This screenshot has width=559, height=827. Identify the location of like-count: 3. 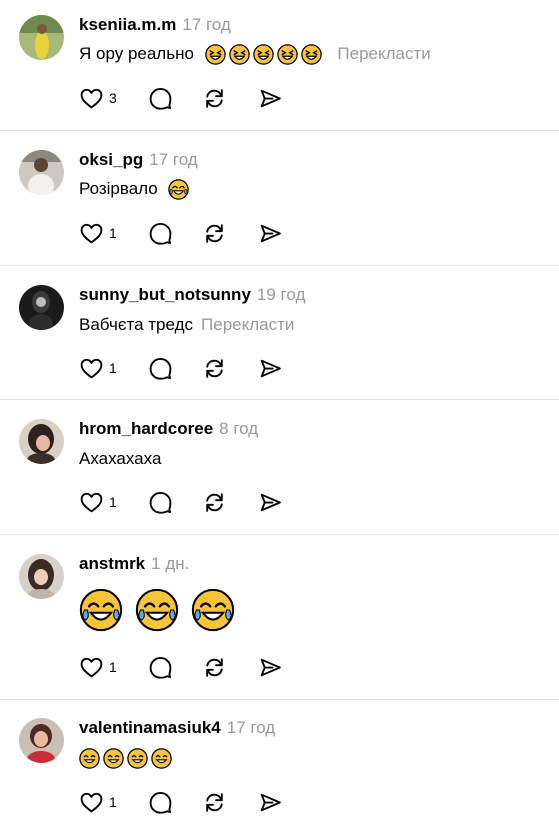
(113, 98).